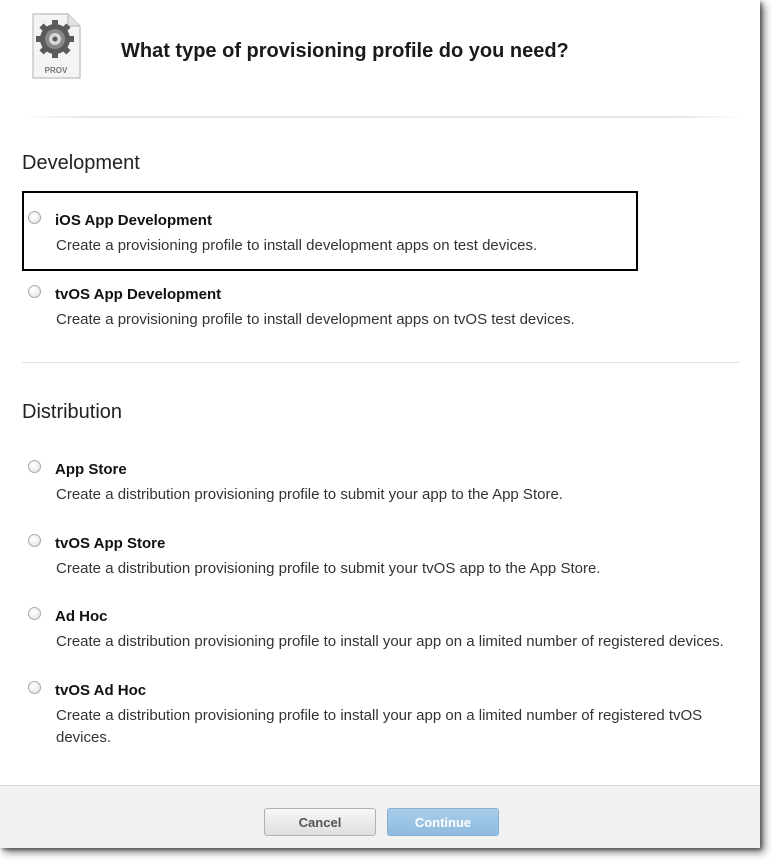 The height and width of the screenshot is (866, 777). Describe the element at coordinates (81, 616) in the screenshot. I see `option-label: Ad Hoc` at that location.